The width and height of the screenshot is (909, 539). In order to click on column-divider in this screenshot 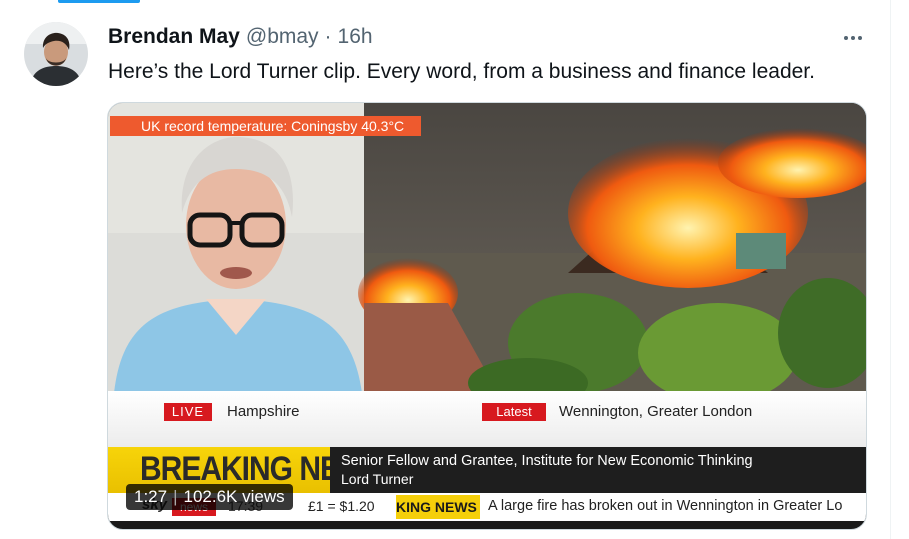, I will do `click(890, 269)`.